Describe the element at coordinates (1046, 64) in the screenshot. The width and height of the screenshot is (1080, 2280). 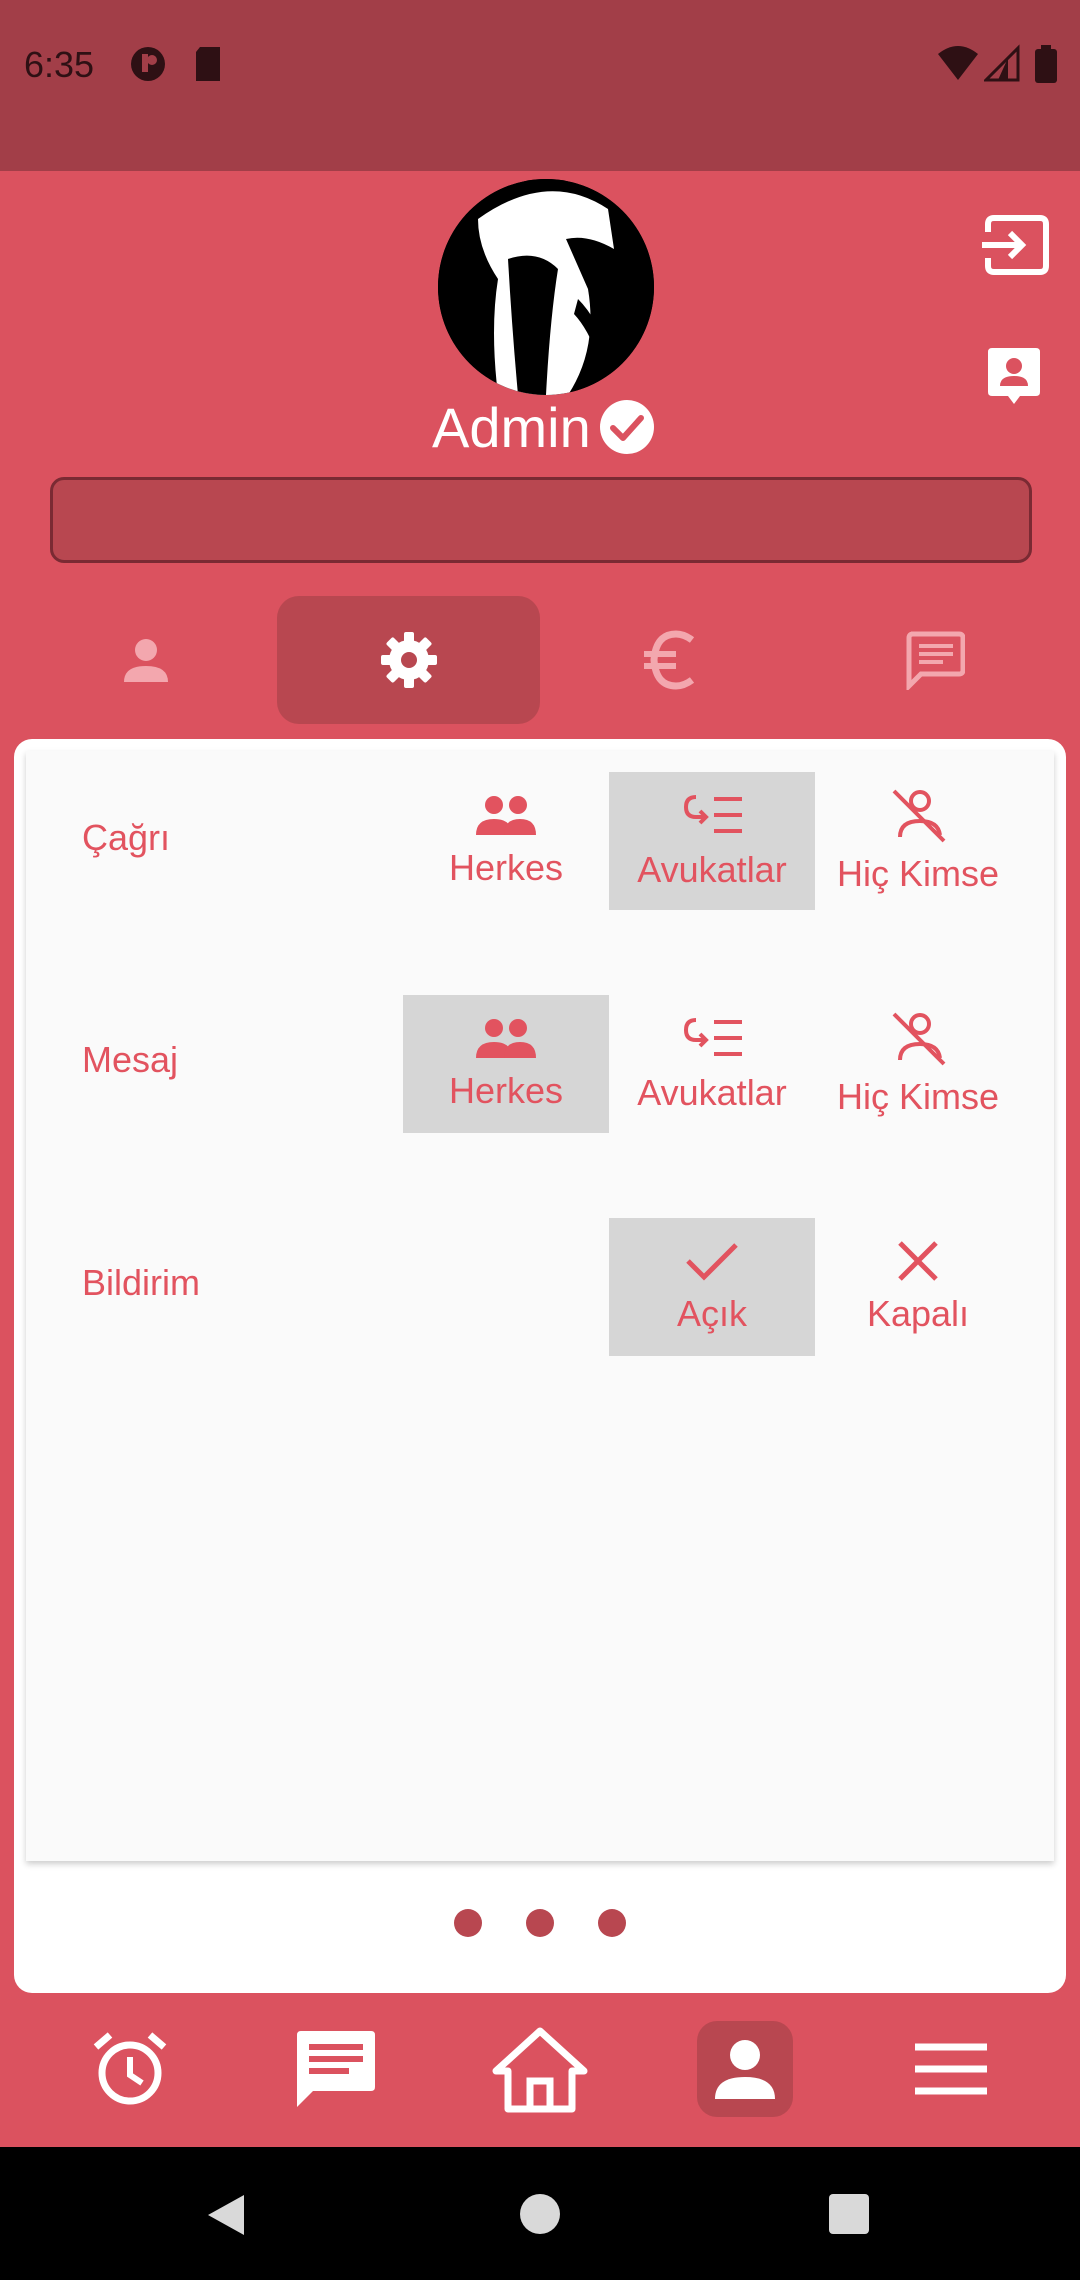
I see `battery-icon` at that location.